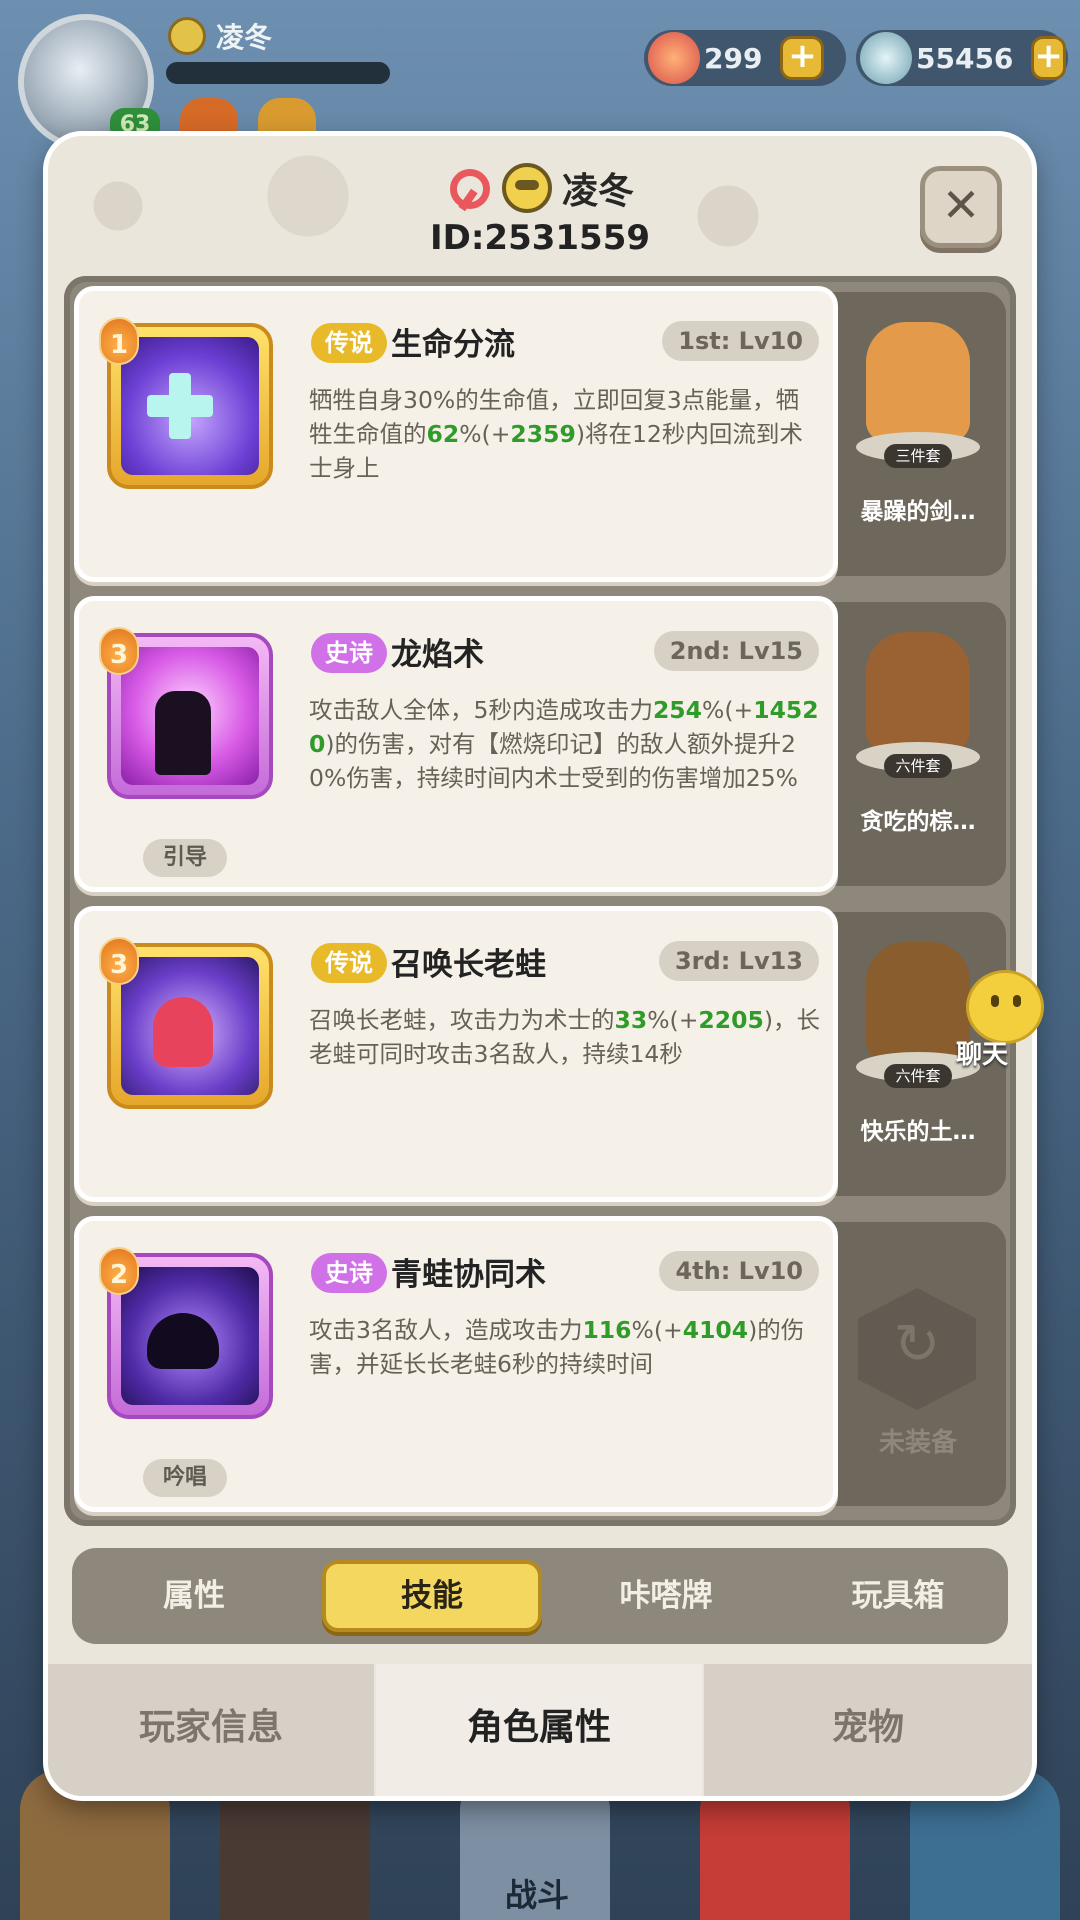 Image resolution: width=1080 pixels, height=1920 pixels. I want to click on skill-name: 召唤长老蛙, so click(468, 965).